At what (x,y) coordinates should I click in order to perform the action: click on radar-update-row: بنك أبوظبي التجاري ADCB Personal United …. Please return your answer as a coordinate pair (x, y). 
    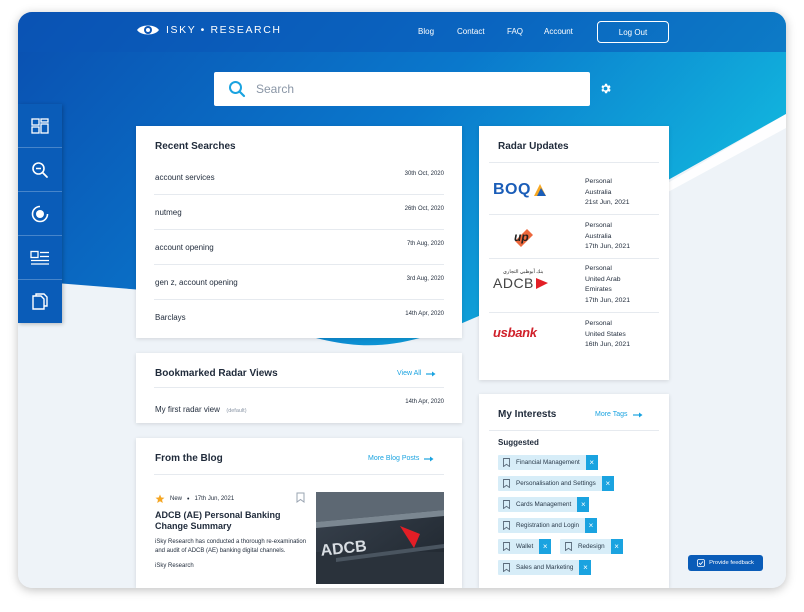
    Looking at the image, I should click on (574, 286).